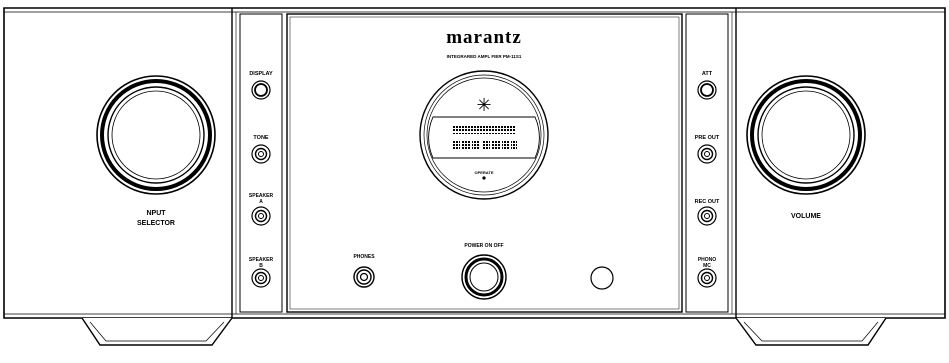  What do you see at coordinates (483, 246) in the screenshot?
I see `power-label: POWER ON OFF` at bounding box center [483, 246].